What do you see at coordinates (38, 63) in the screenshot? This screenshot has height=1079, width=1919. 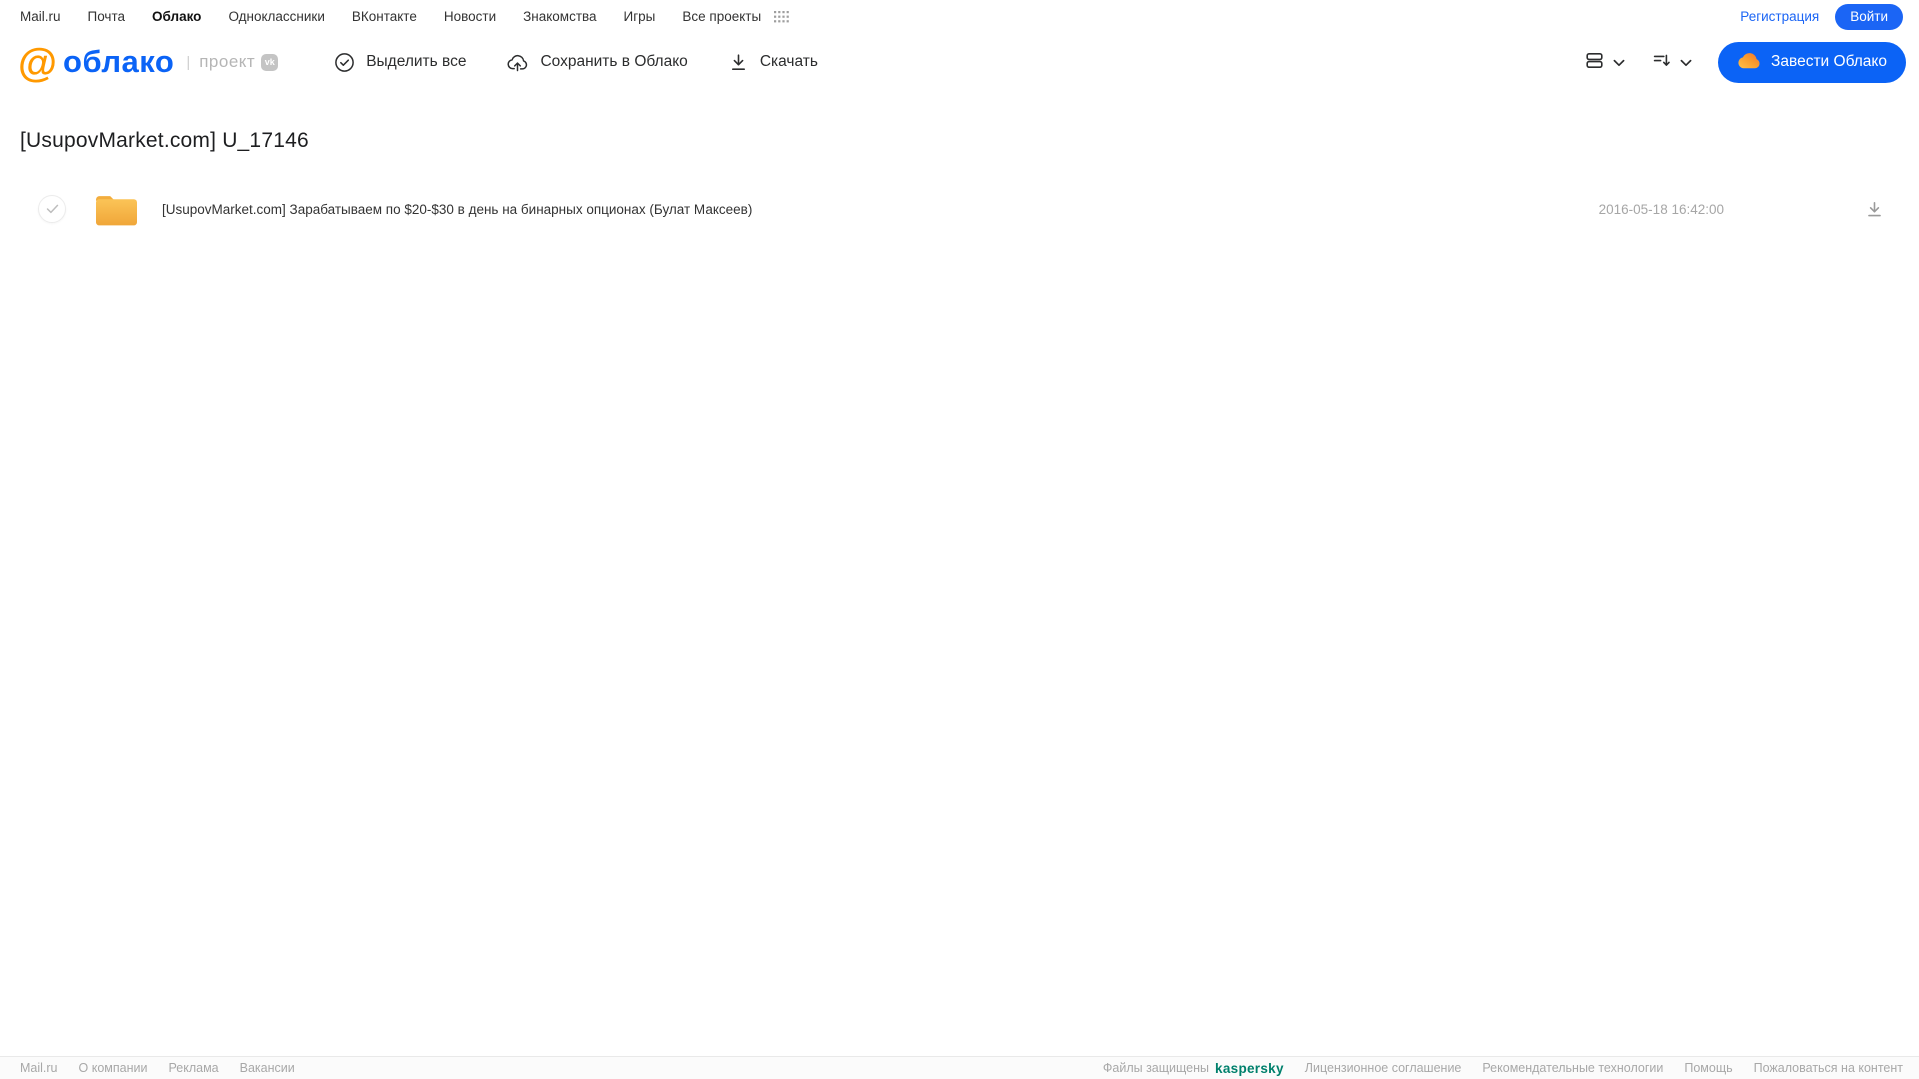 I see `mailru-at-icon: @` at bounding box center [38, 63].